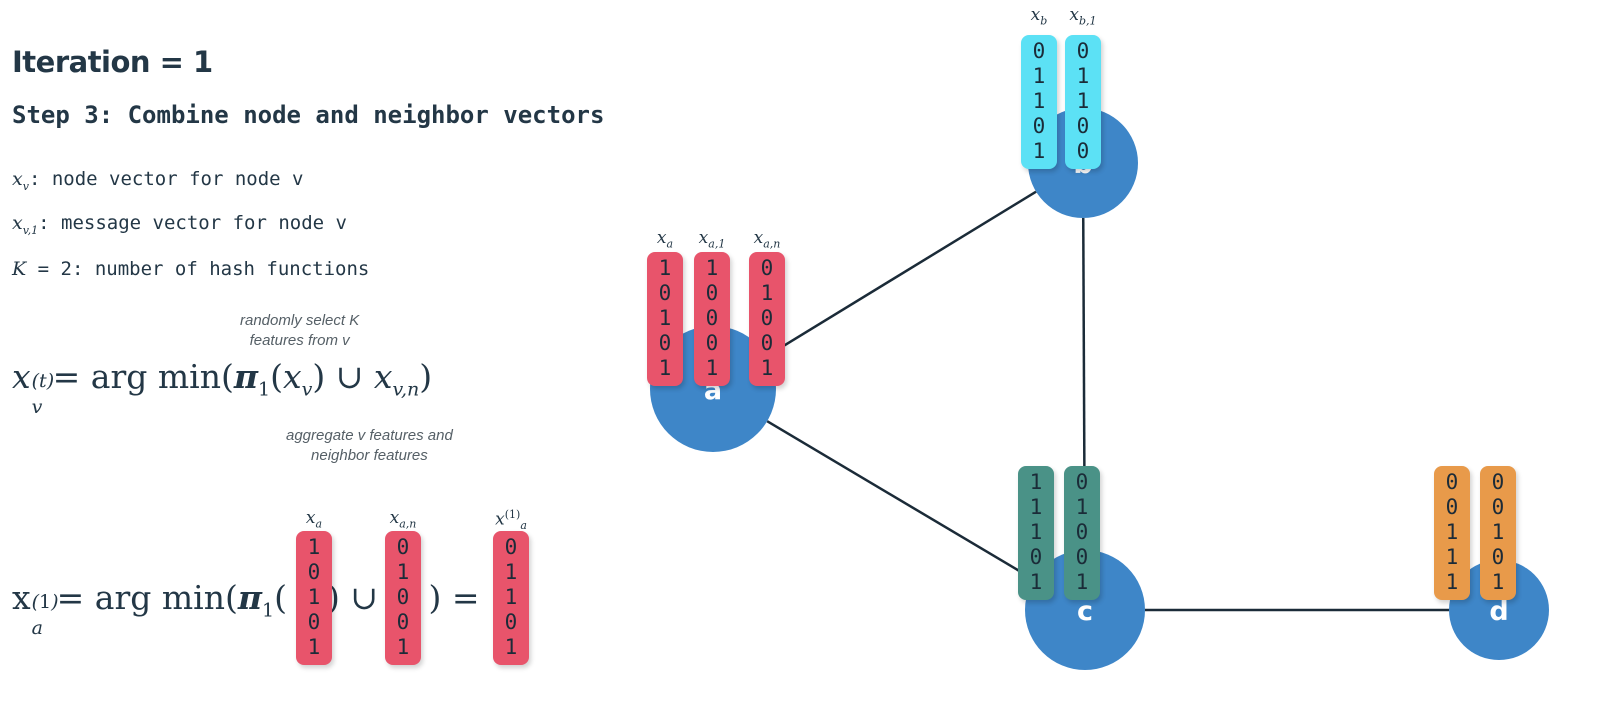 The image size is (1600, 701). I want to click on legend-symbol-K: K, so click(19, 269).